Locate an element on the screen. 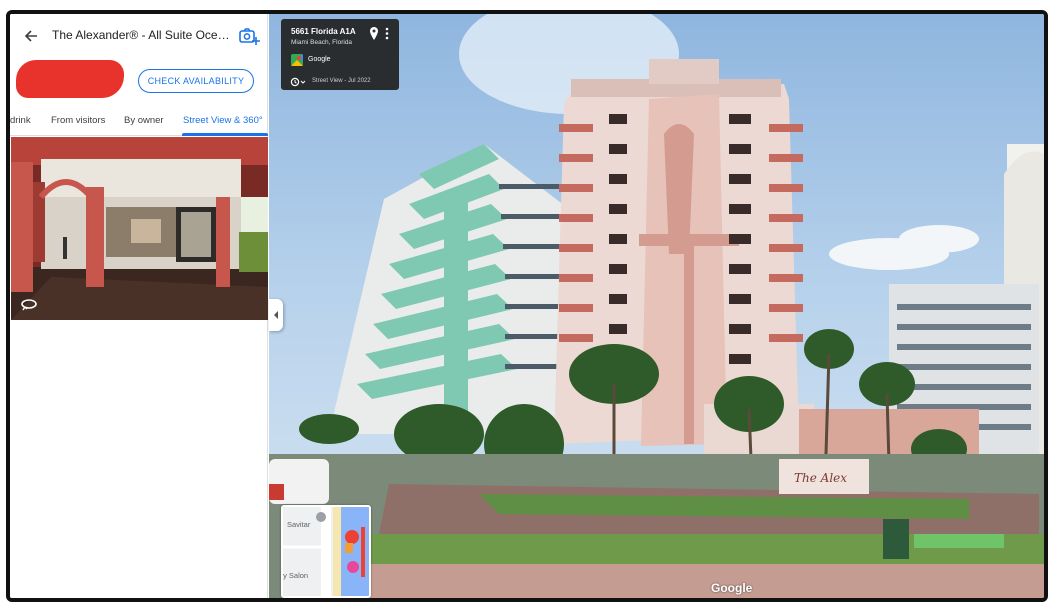 This screenshot has width=1054, height=607. history-icon is located at coordinates (298, 82).